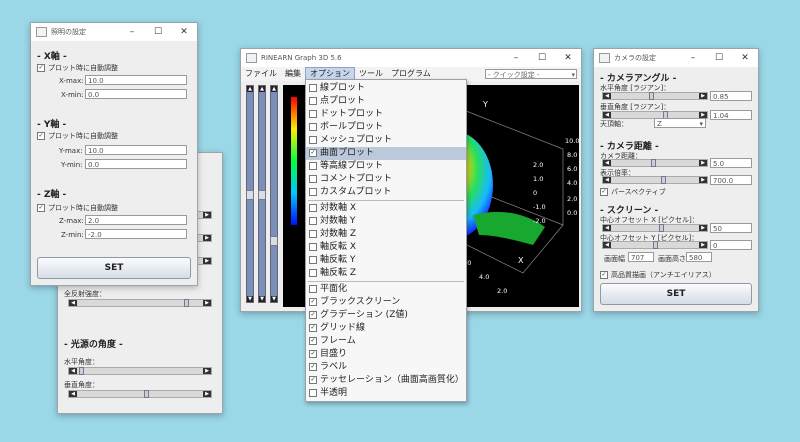 This screenshot has height=442, width=800. What do you see at coordinates (140, 371) in the screenshot?
I see `light-h-angle-slider: ◀ ▶` at bounding box center [140, 371].